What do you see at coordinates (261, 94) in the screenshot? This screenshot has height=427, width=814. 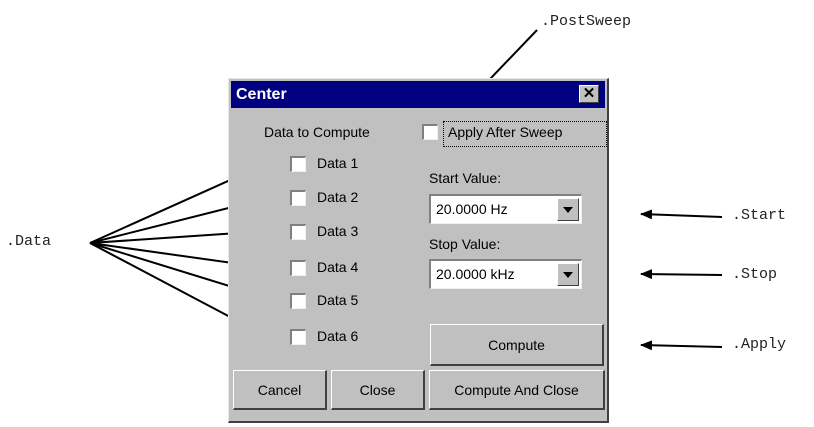 I see `dialog-title: Center` at bounding box center [261, 94].